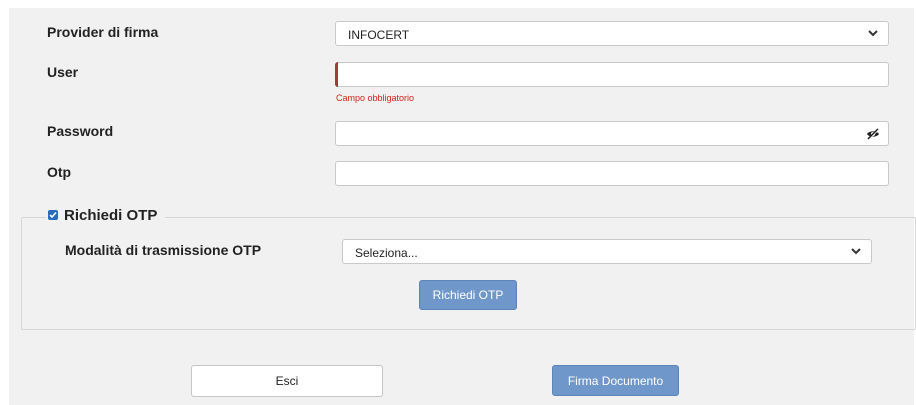  I want to click on otp-request-legend: Richiedi OTP, so click(106, 215).